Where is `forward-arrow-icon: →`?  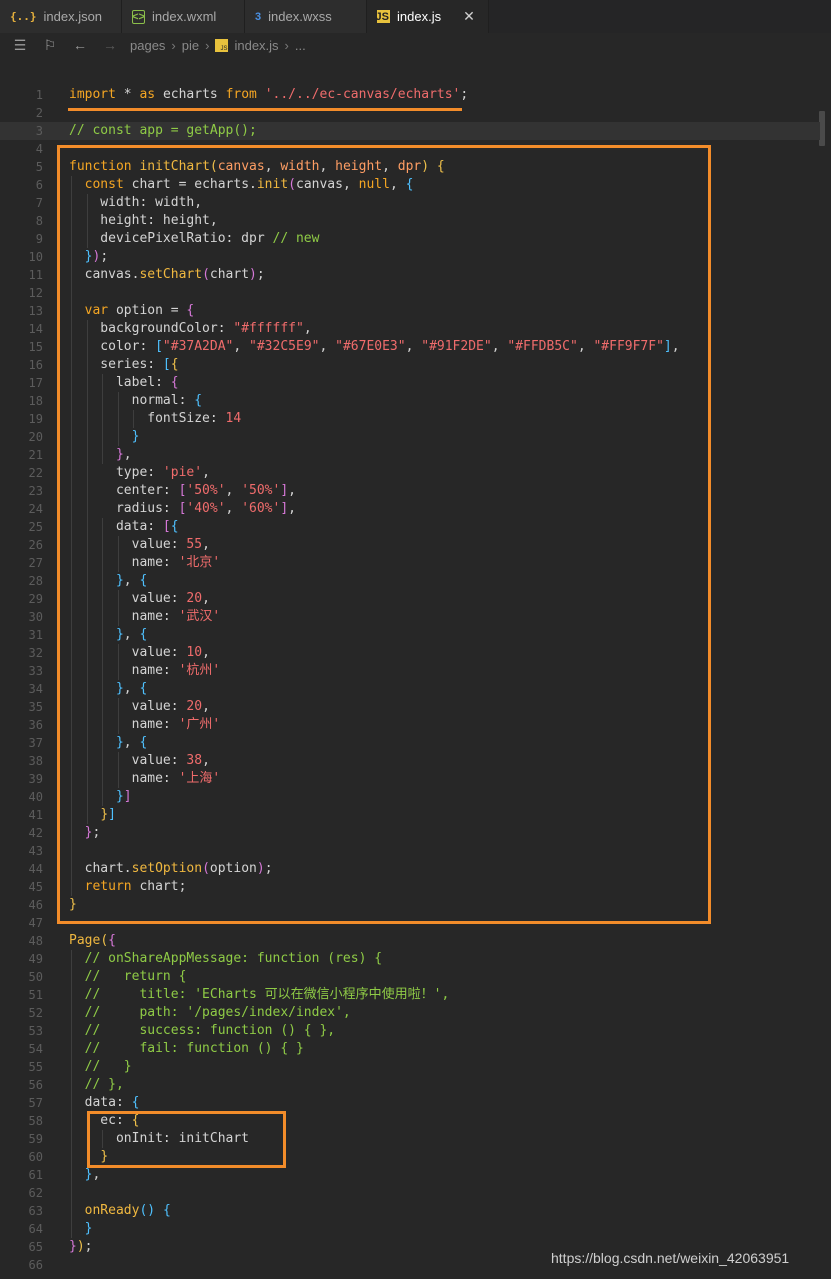
forward-arrow-icon: → is located at coordinates (110, 45).